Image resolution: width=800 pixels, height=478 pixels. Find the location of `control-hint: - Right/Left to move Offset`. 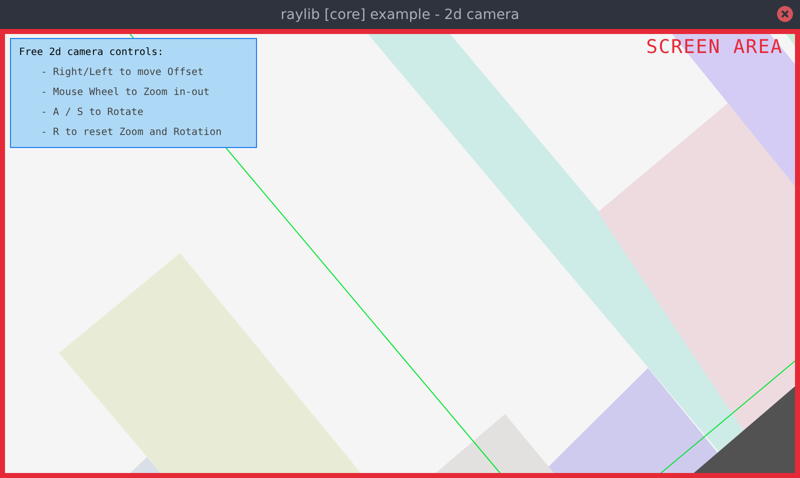

control-hint: - Right/Left to move Offset is located at coordinates (122, 73).